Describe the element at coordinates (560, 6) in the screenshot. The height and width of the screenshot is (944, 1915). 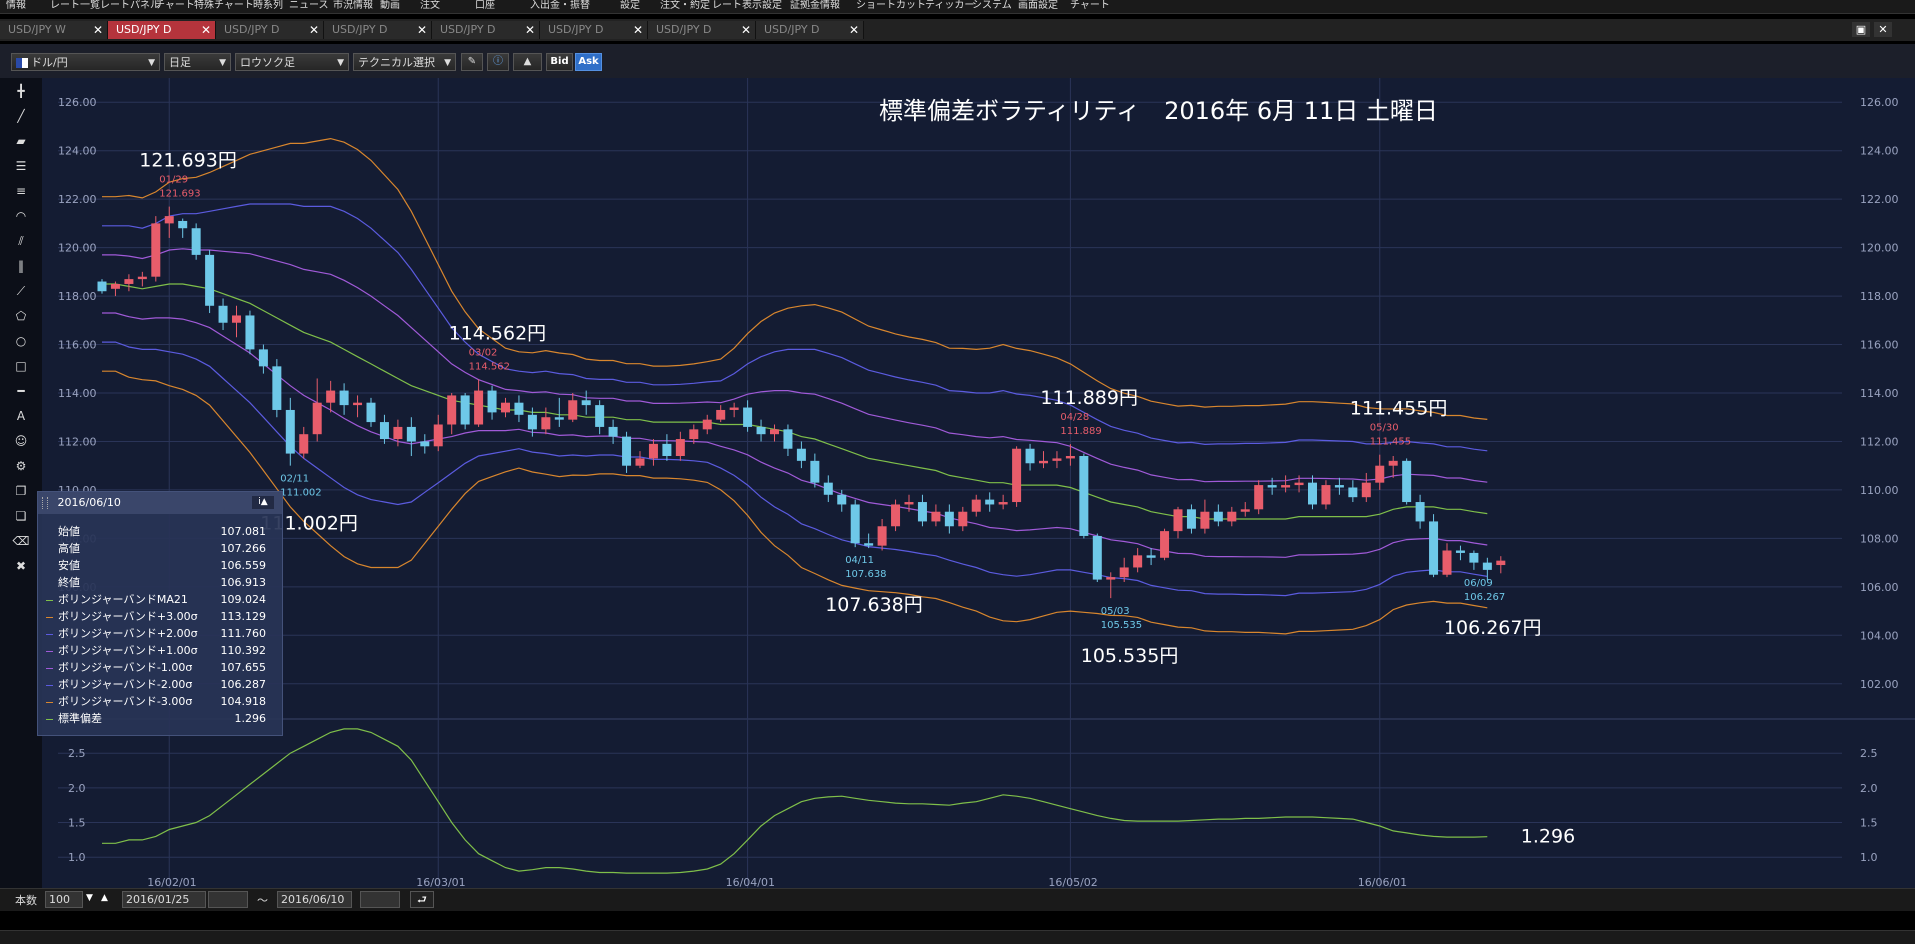
I see `menu-item-transfer: 入出金・振替` at that location.